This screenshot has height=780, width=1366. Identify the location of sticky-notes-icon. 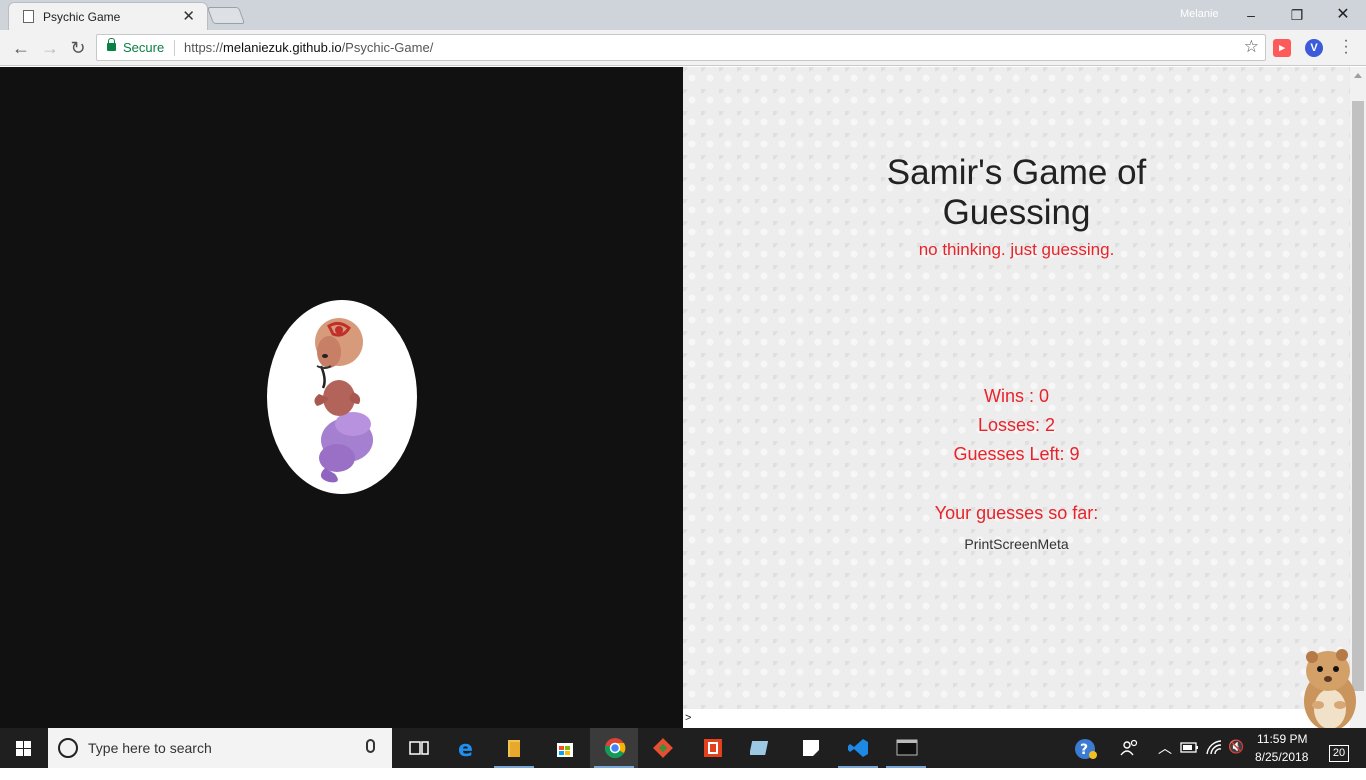
(810, 748).